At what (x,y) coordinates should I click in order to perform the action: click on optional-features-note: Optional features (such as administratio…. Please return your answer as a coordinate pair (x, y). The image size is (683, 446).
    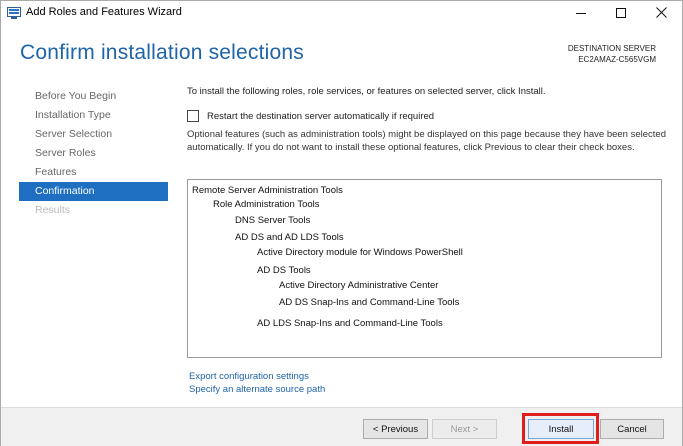
    Looking at the image, I should click on (426, 141).